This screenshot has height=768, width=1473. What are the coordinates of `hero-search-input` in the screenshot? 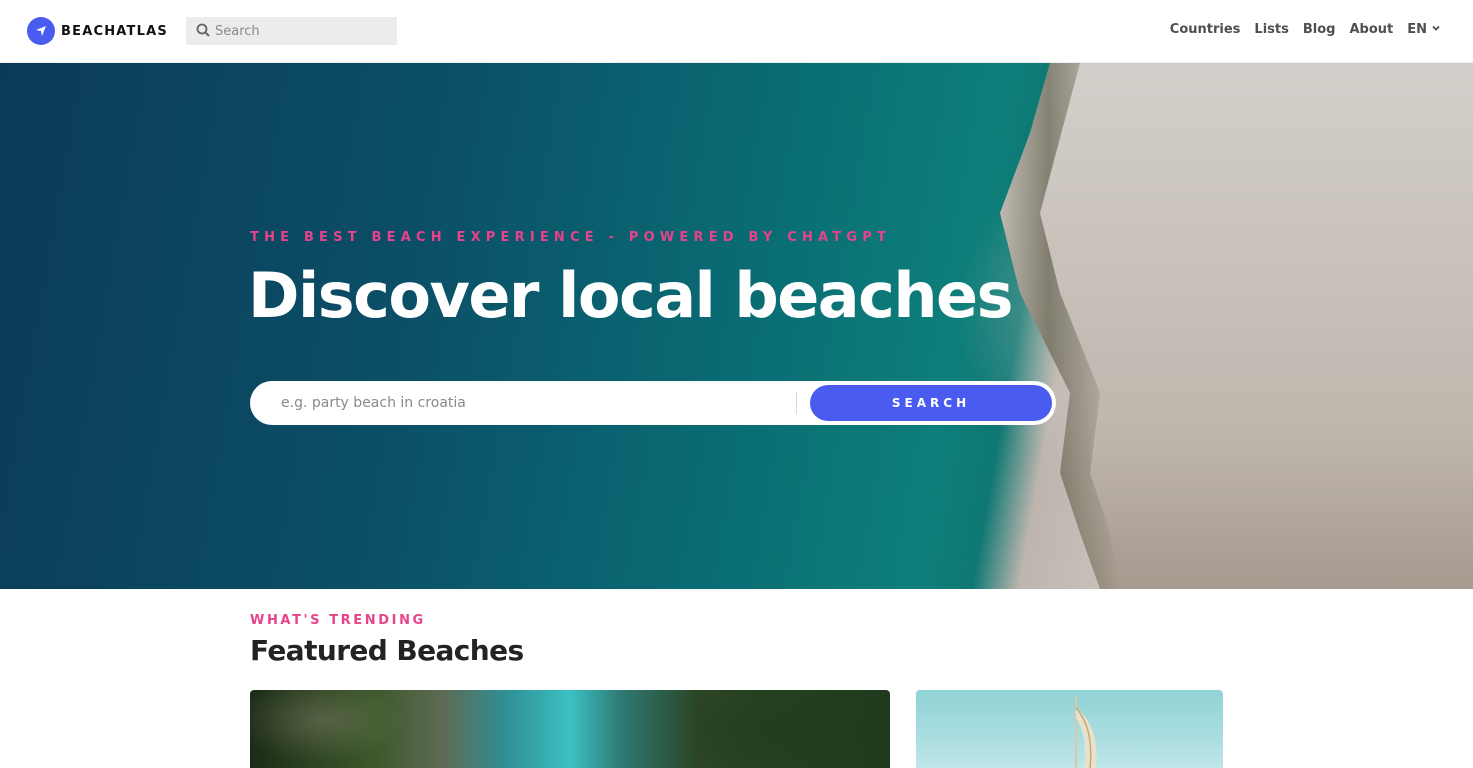 It's located at (533, 403).